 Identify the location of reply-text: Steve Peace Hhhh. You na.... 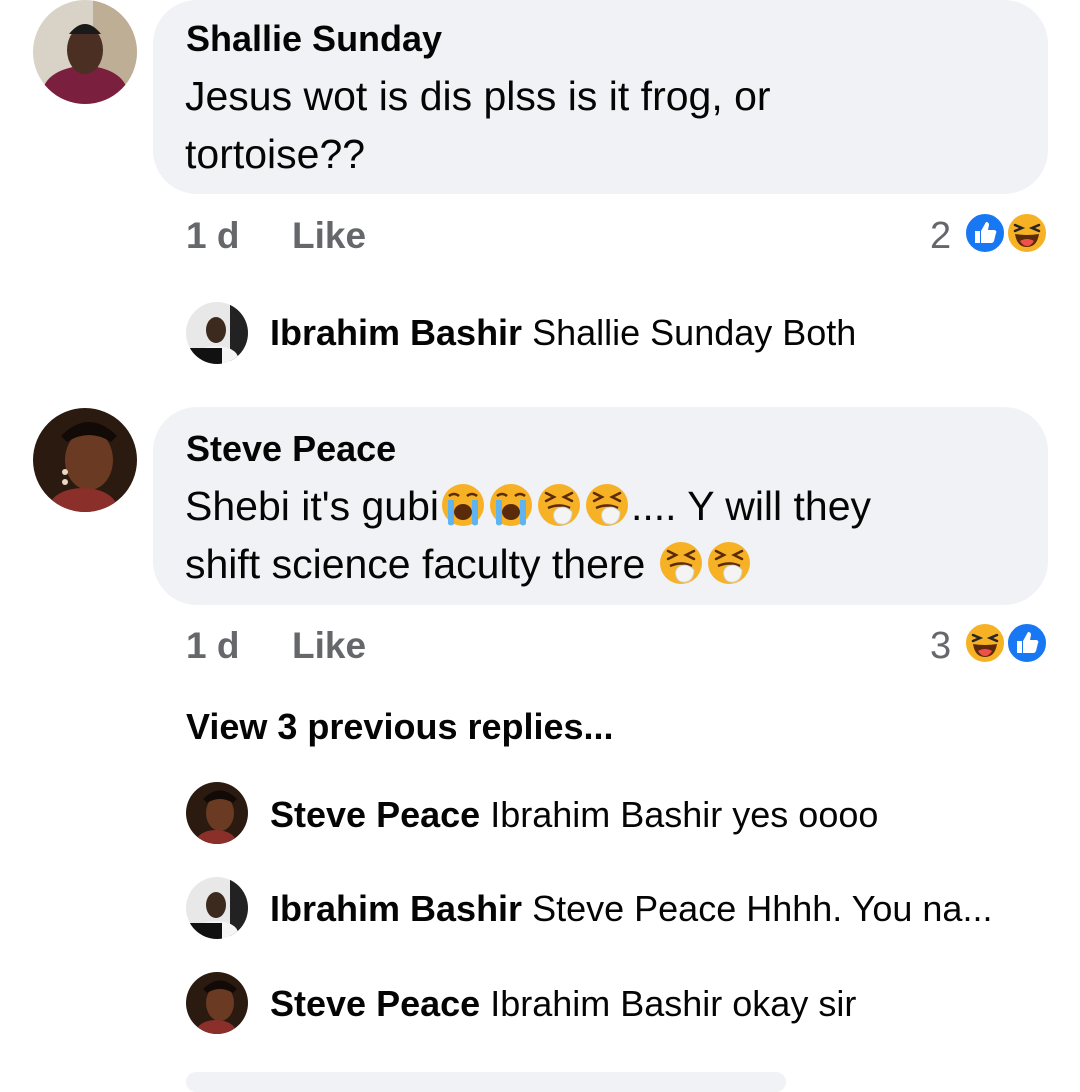
(762, 908).